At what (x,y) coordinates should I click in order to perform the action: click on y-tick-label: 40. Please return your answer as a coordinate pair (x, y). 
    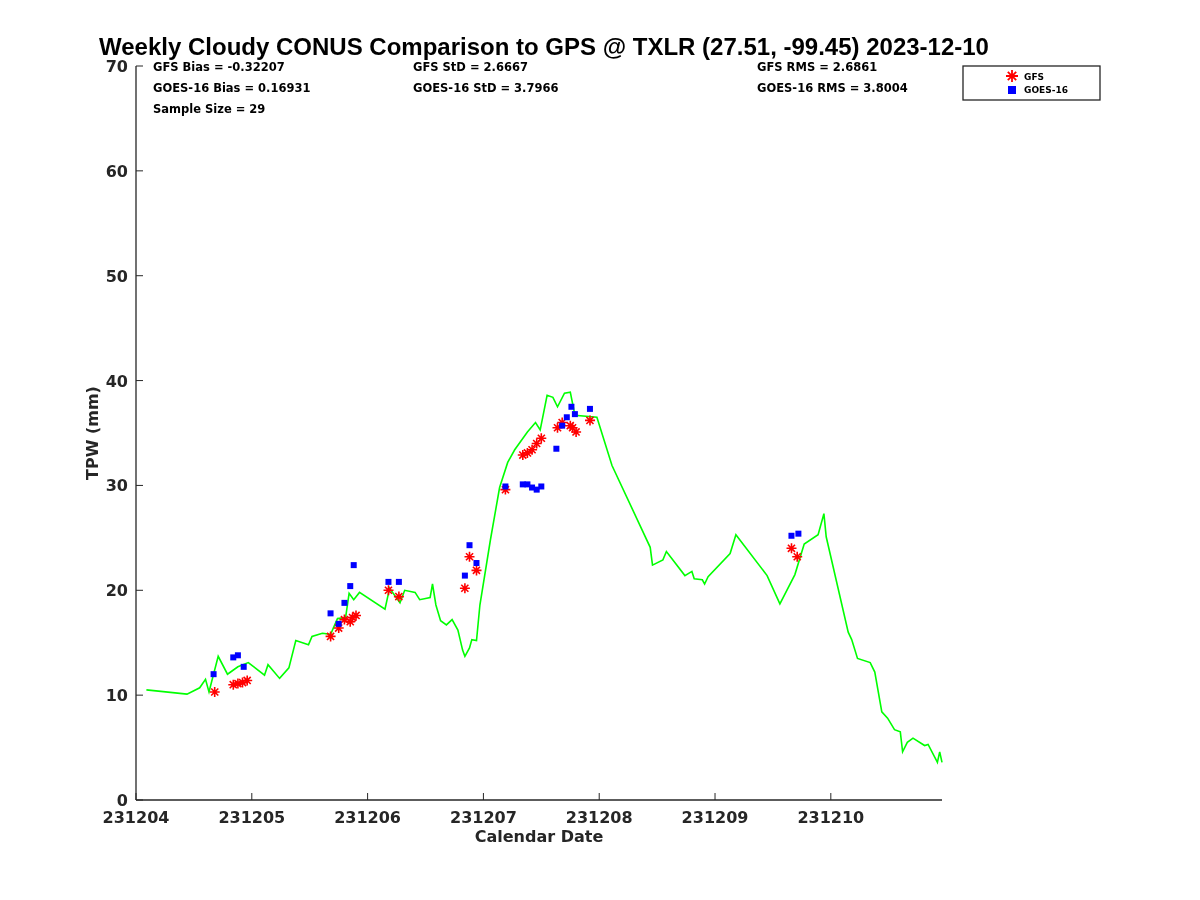
    Looking at the image, I should click on (116, 381).